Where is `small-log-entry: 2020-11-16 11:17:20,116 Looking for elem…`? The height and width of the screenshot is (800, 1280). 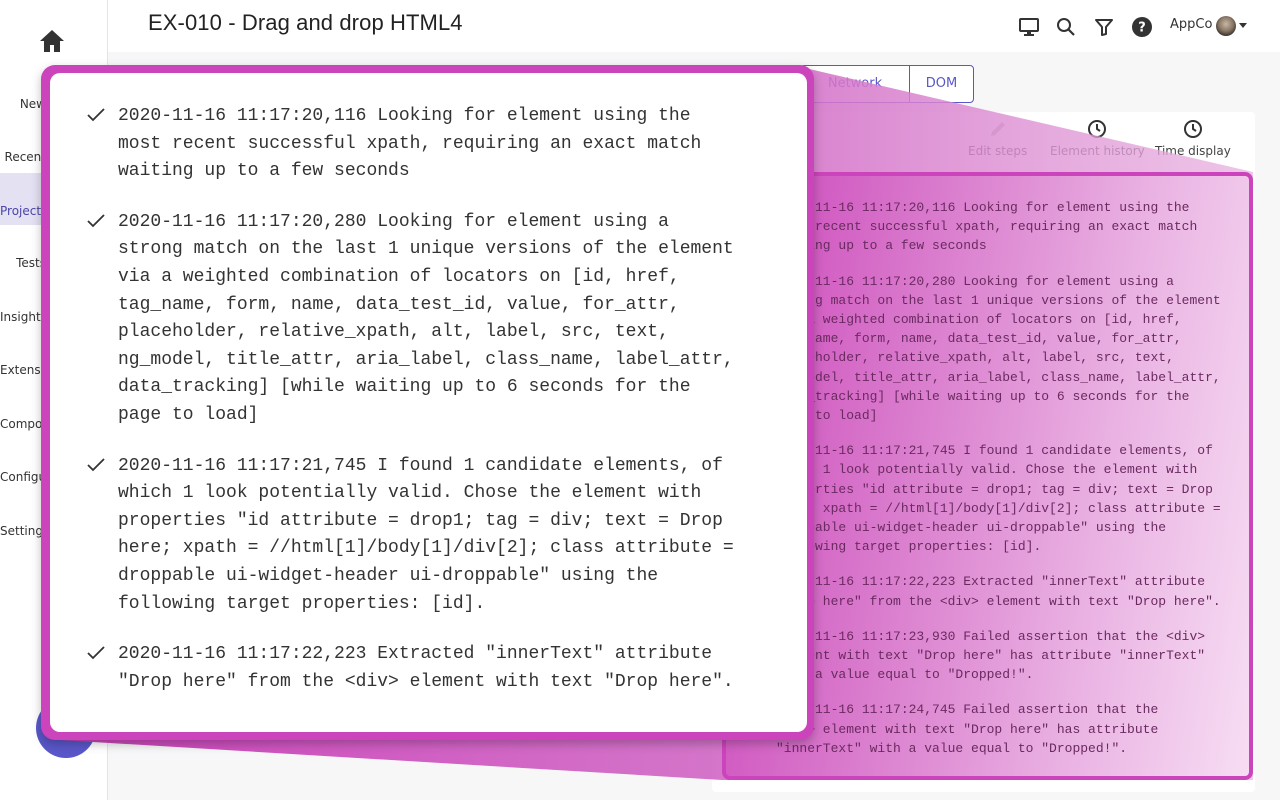
small-log-entry: 2020-11-16 11:17:20,116 Looking for elem… is located at coordinates (987, 227).